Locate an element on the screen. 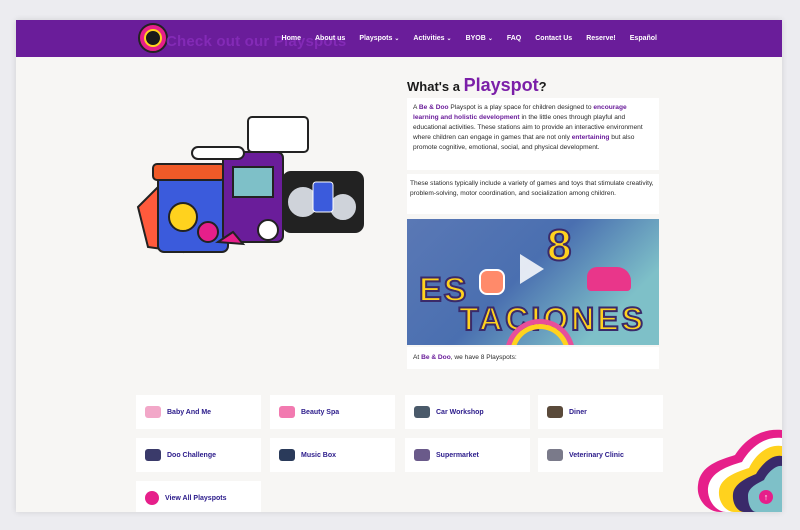 This screenshot has width=800, height=530. nav-label: Activities is located at coordinates (429, 38).